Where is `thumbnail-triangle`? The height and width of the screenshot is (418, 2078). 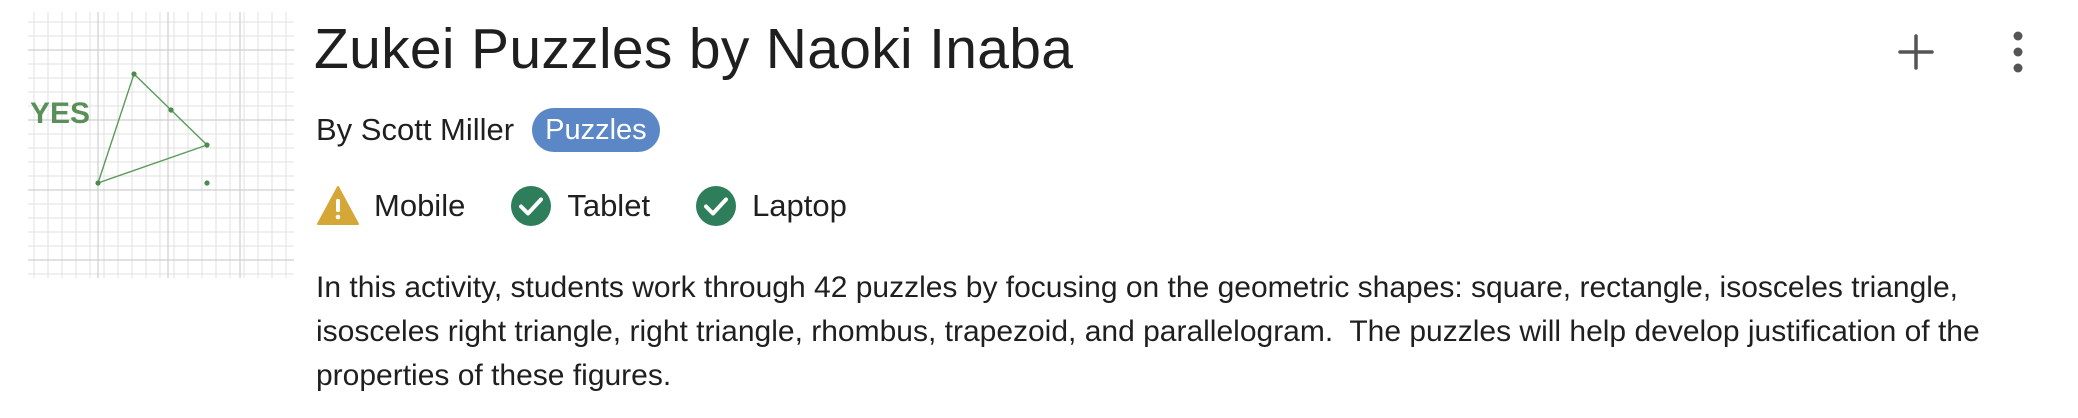
thumbnail-triangle is located at coordinates (152, 128).